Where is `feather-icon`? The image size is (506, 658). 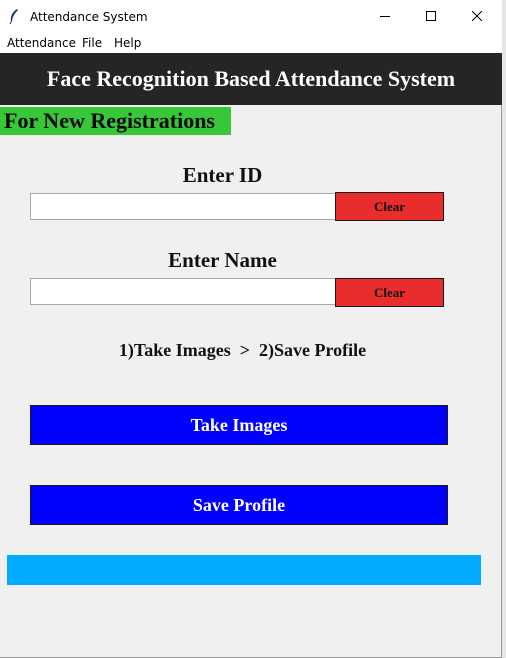 feather-icon is located at coordinates (14, 16).